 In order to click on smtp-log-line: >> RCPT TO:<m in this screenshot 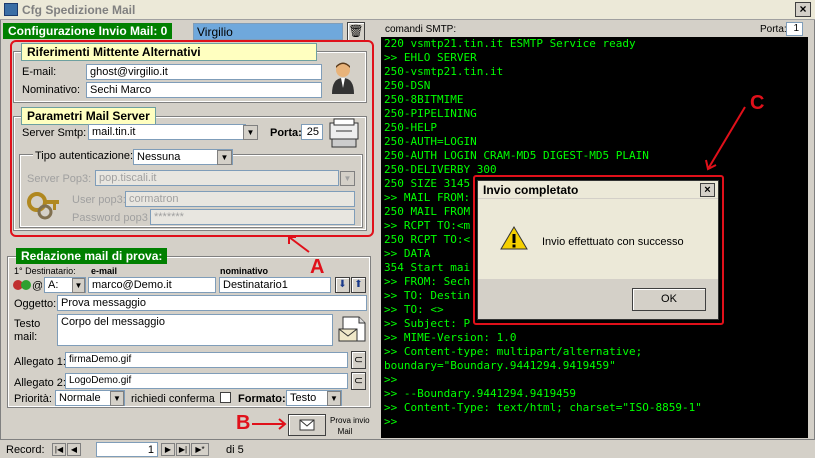, I will do `click(427, 225)`.